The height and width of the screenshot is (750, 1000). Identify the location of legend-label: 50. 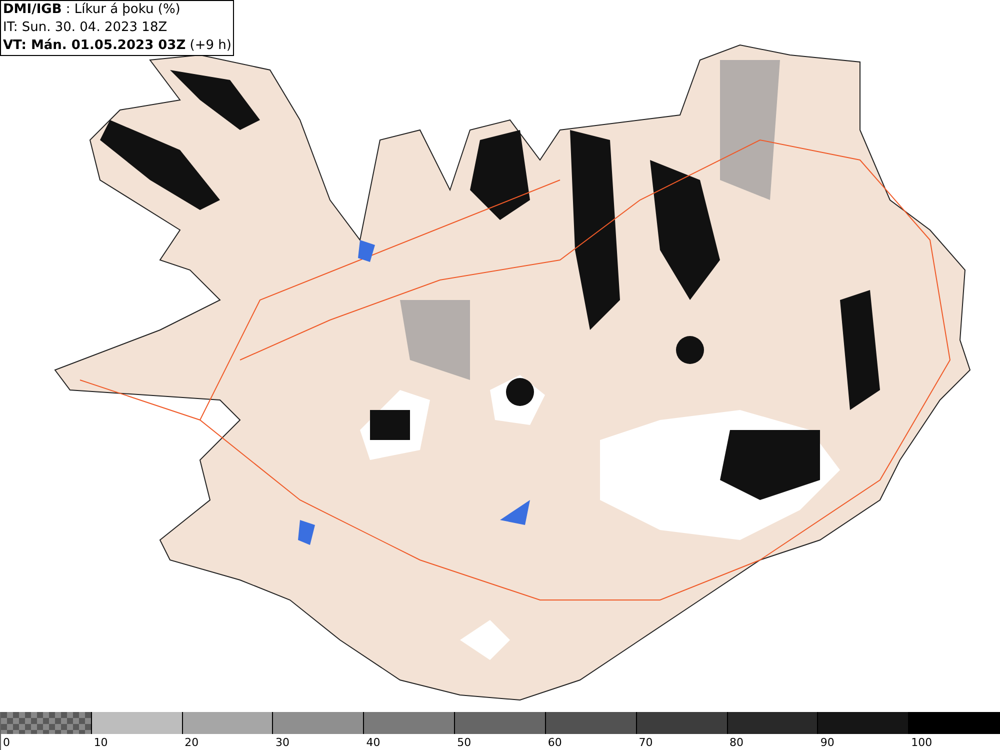
(464, 742).